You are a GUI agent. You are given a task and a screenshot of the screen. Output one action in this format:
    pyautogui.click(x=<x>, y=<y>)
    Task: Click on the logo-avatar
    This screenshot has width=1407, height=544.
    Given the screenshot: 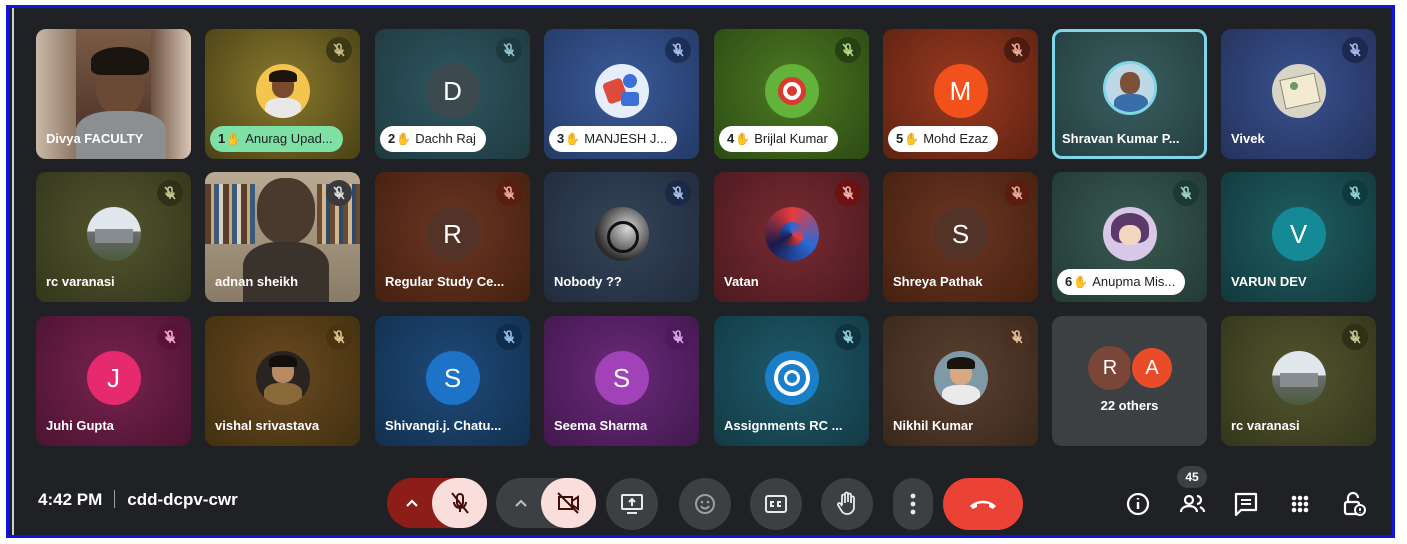 What is the action you would take?
    pyautogui.click(x=791, y=378)
    